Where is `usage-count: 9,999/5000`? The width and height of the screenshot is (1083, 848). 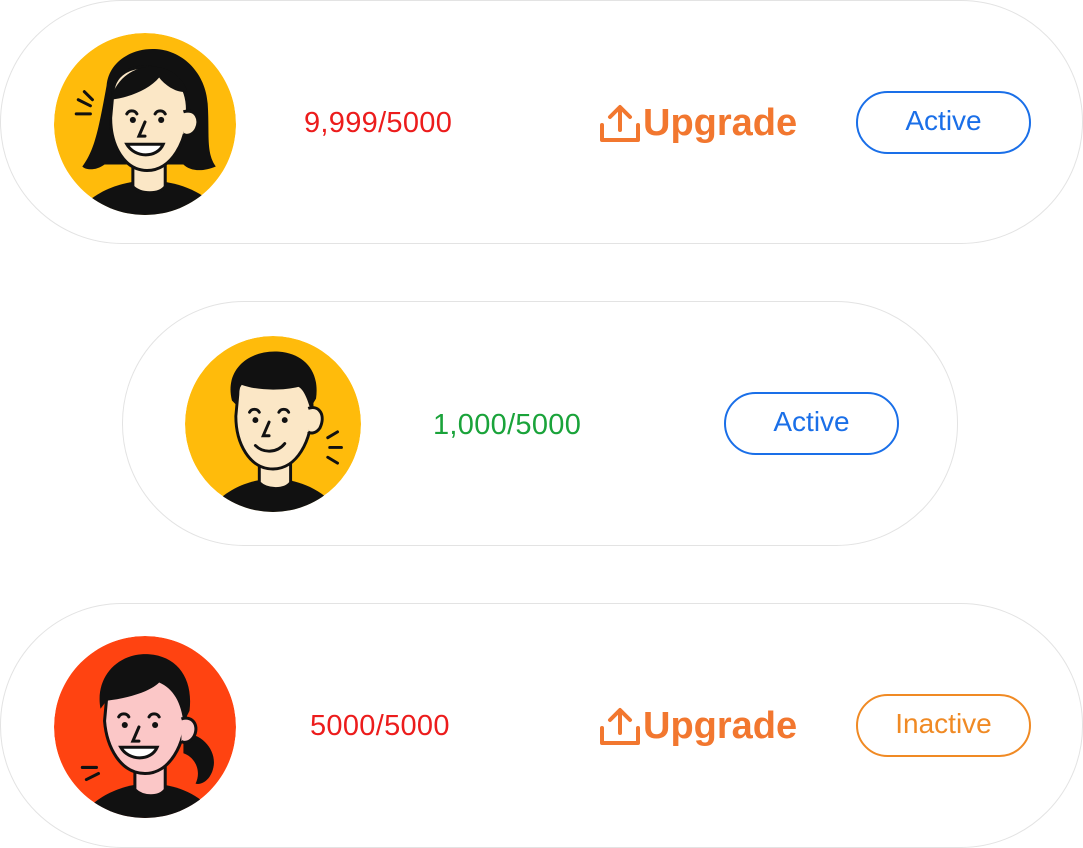
usage-count: 9,999/5000 is located at coordinates (378, 123).